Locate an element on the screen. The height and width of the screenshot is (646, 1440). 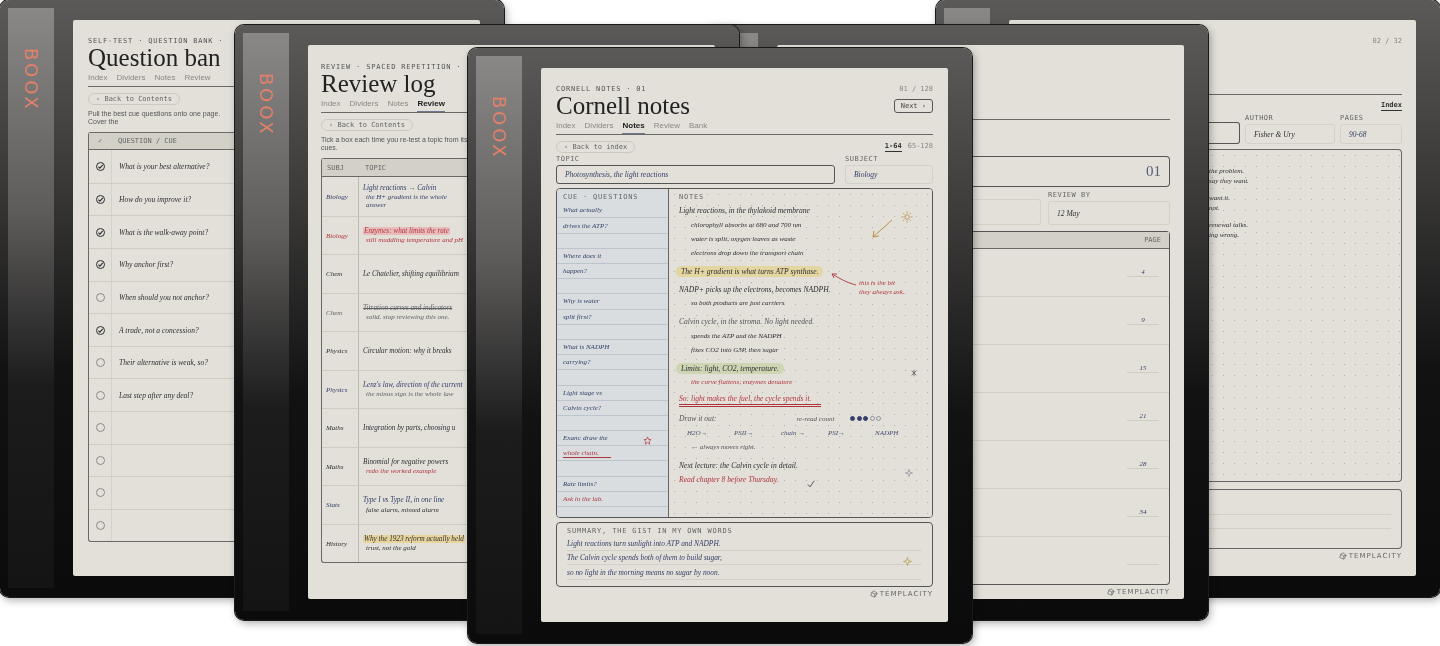
page-title: Question ban is located at coordinates (155, 58).